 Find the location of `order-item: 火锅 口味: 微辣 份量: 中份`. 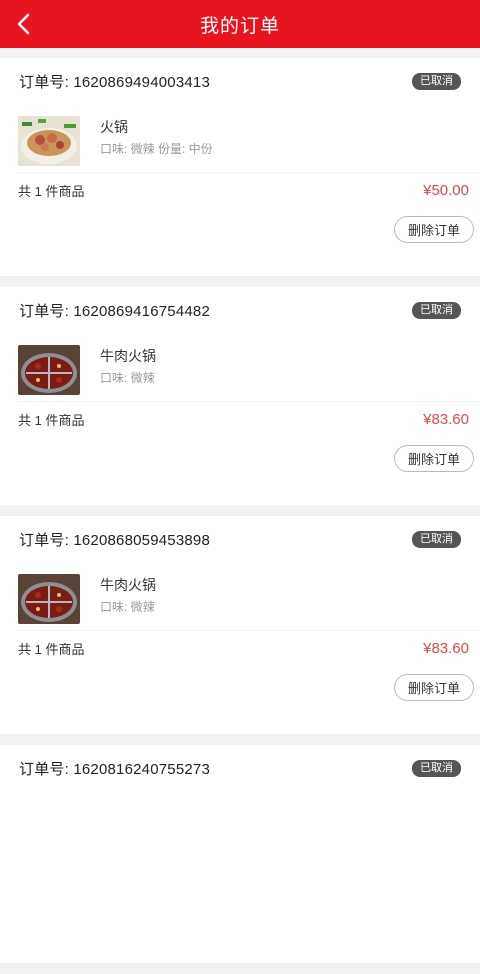

order-item: 火锅 口味: 微辣 份量: 中份 is located at coordinates (240, 138).